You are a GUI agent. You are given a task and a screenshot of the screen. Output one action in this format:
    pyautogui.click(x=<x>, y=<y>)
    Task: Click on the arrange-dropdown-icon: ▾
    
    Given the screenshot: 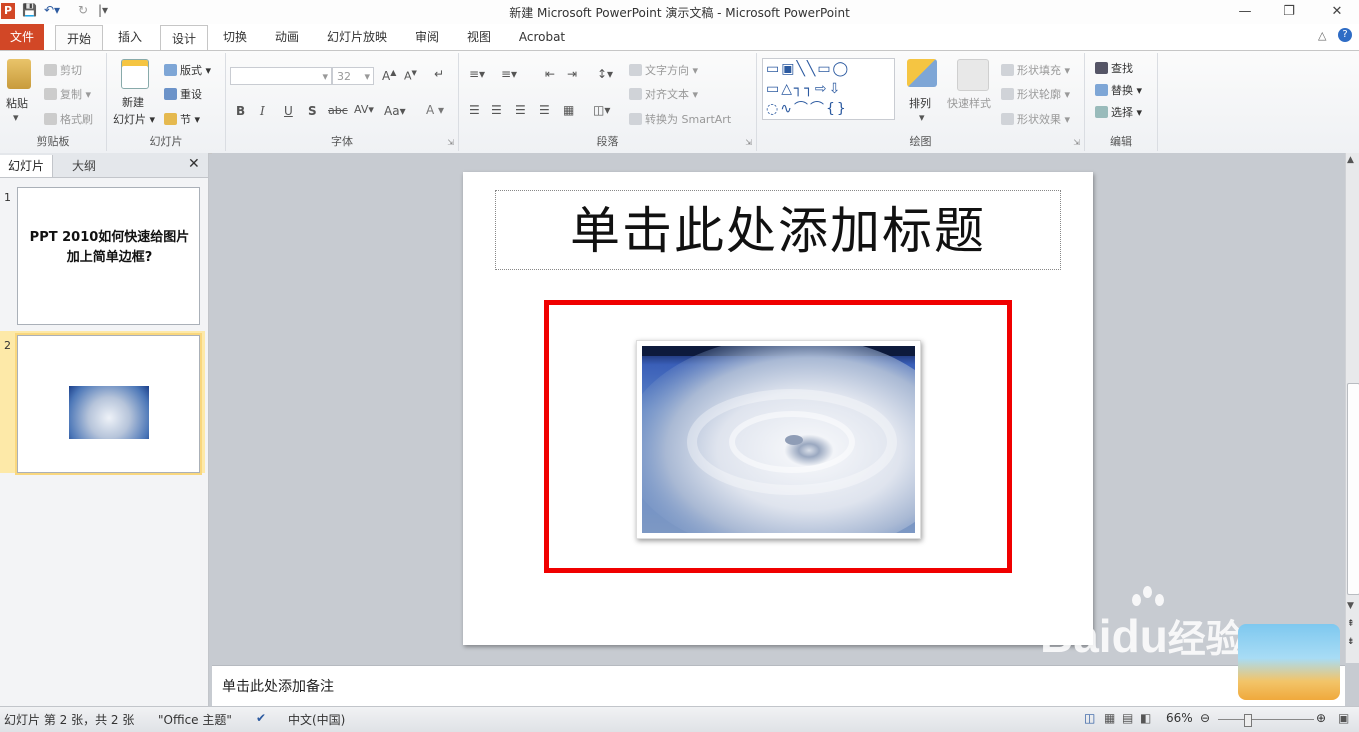 What is the action you would take?
    pyautogui.click(x=922, y=117)
    